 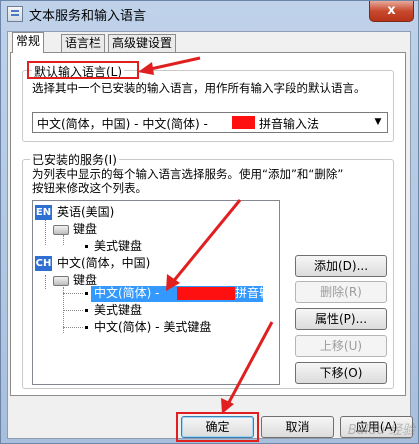 I want to click on en-language-icon: EN, so click(x=43, y=212).